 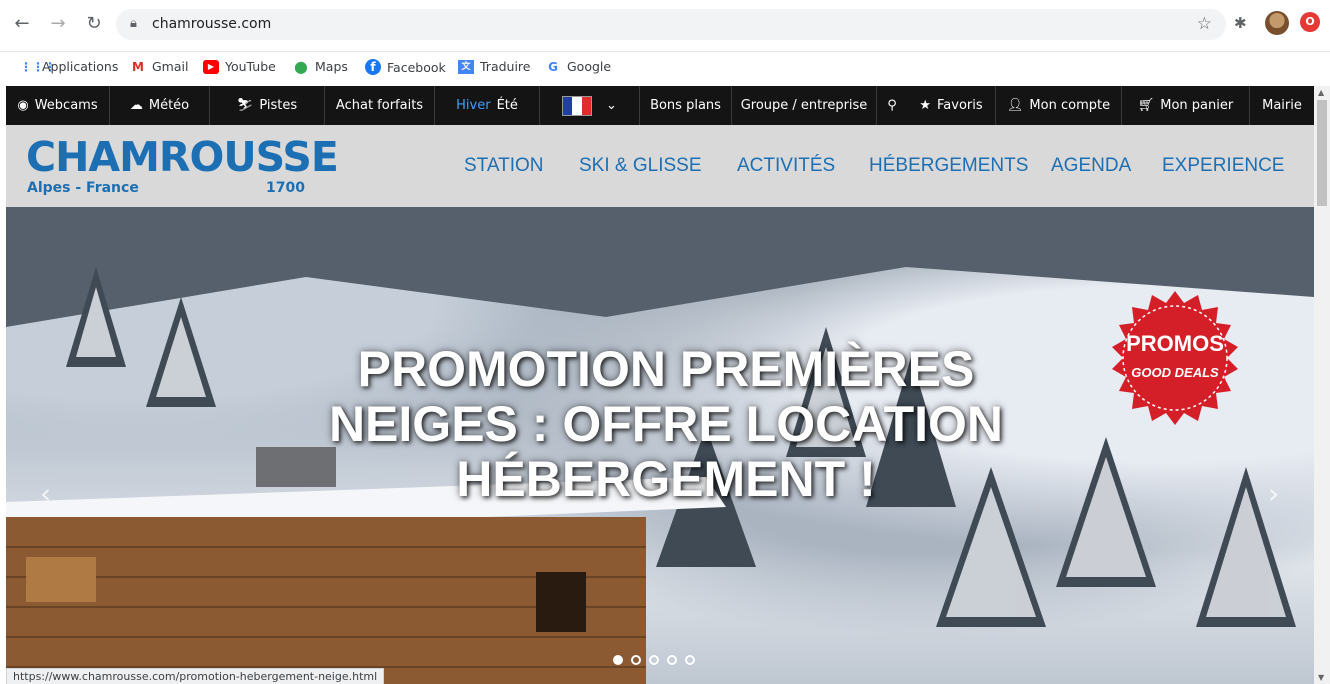 I want to click on season-switch: Hiver Été, so click(x=487, y=105).